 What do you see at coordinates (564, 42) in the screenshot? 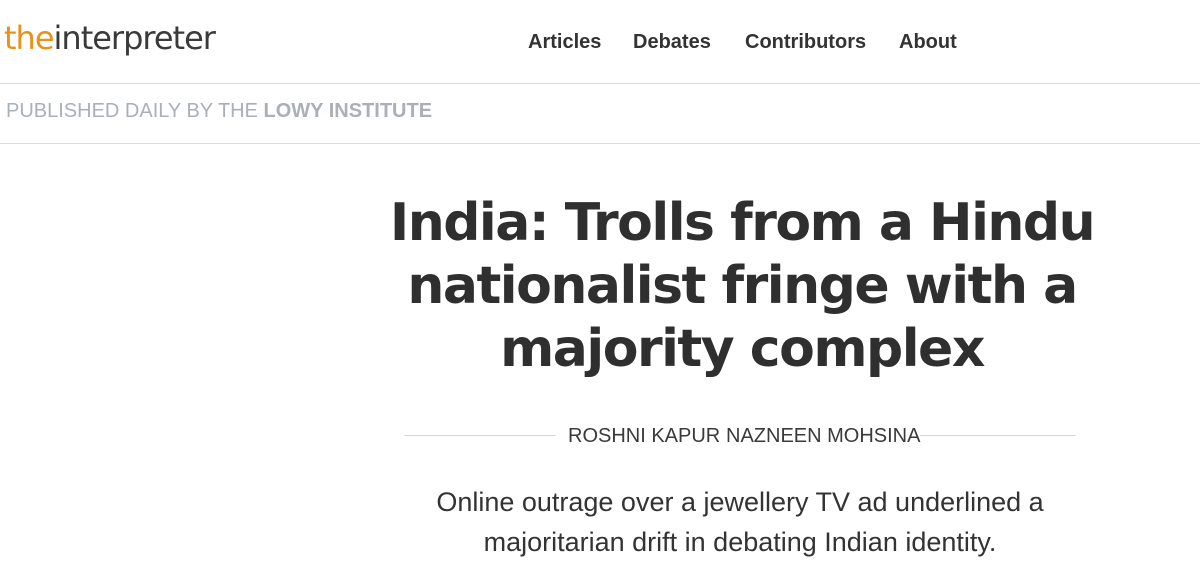
I see `nav-item-articles: Articles` at bounding box center [564, 42].